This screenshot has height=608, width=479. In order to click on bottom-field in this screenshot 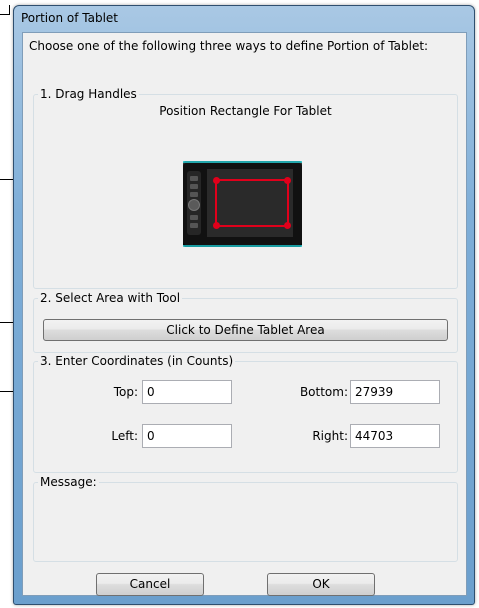, I will do `click(395, 392)`.